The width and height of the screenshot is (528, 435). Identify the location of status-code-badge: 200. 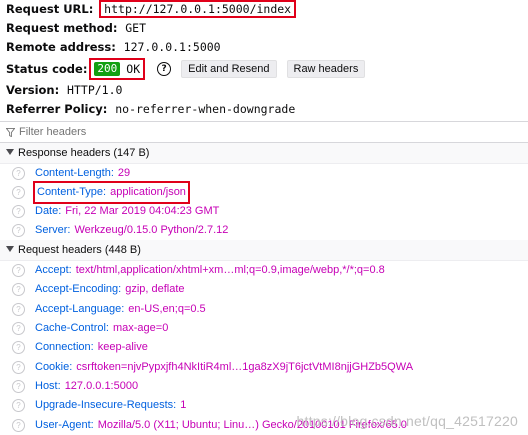
(107, 69).